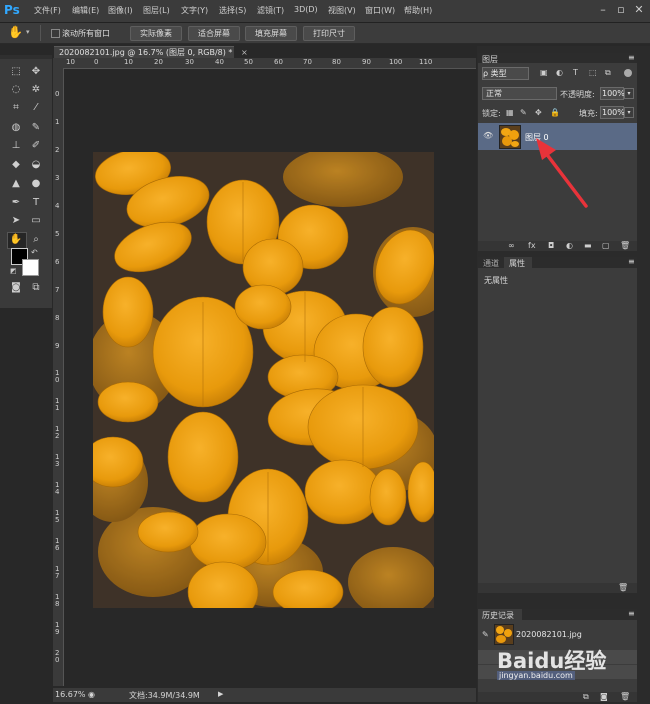 The image size is (650, 704). What do you see at coordinates (380, 10) in the screenshot?
I see `menu-window: 窗口(W)` at bounding box center [380, 10].